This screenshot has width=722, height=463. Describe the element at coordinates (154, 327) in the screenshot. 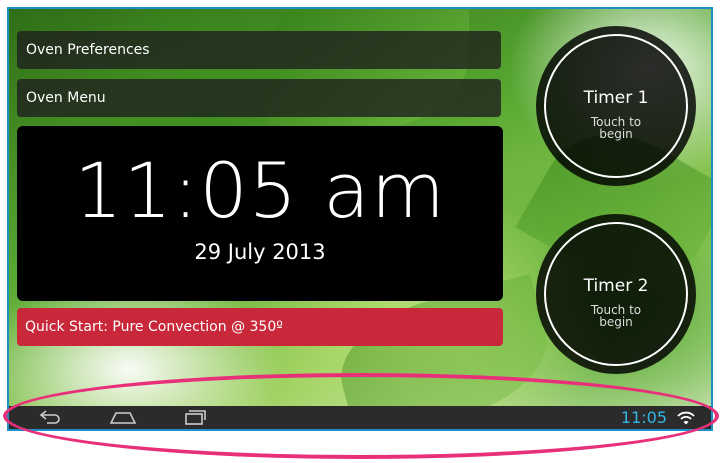

I see `quick-start-label: Quick Start: Pure Convection @ 350º` at that location.